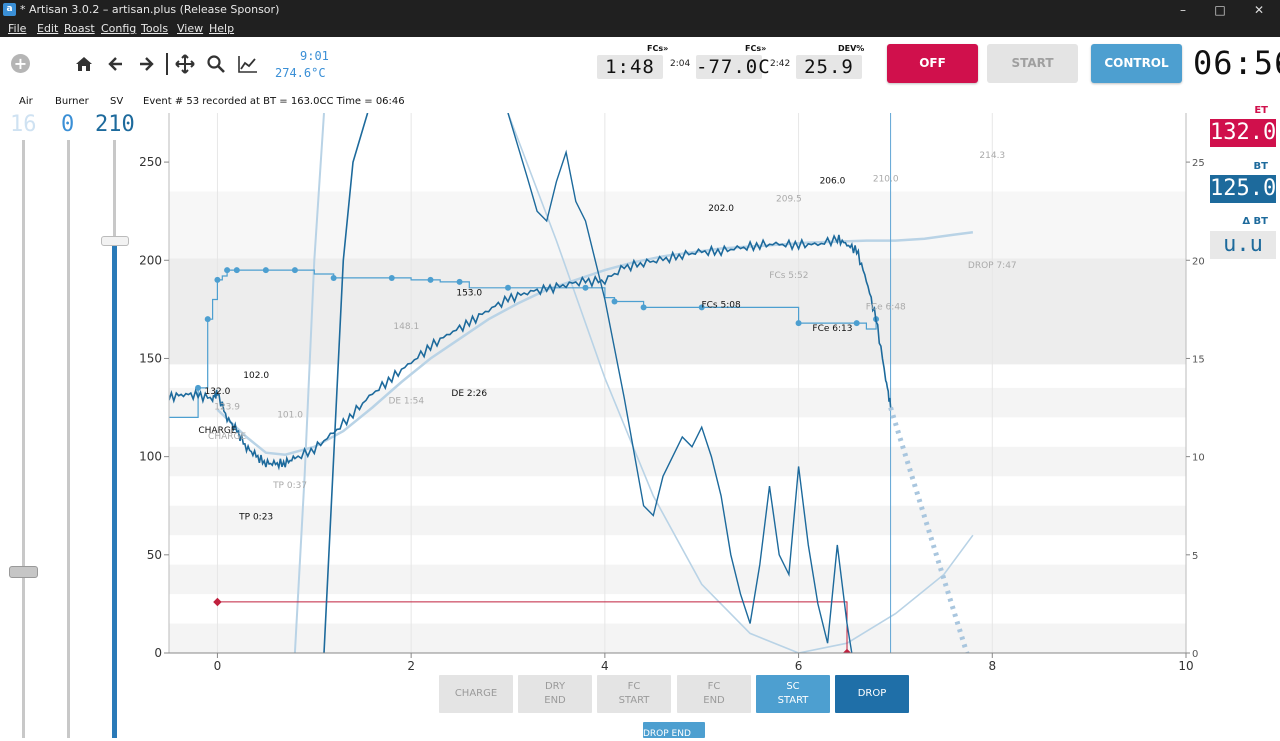 This screenshot has height=741, width=1280. Describe the element at coordinates (1195, 654) in the screenshot. I see `y-tick-label-right: 0` at that location.